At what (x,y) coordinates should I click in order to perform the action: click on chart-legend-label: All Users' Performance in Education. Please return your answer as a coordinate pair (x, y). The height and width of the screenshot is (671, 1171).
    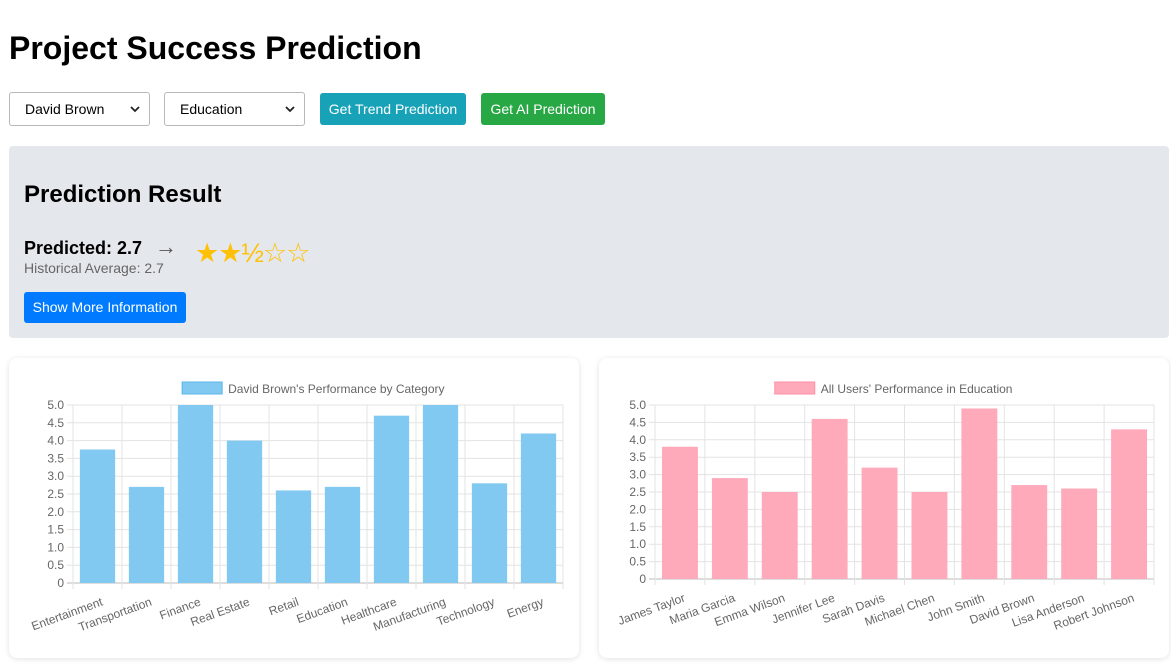
    Looking at the image, I should click on (917, 389).